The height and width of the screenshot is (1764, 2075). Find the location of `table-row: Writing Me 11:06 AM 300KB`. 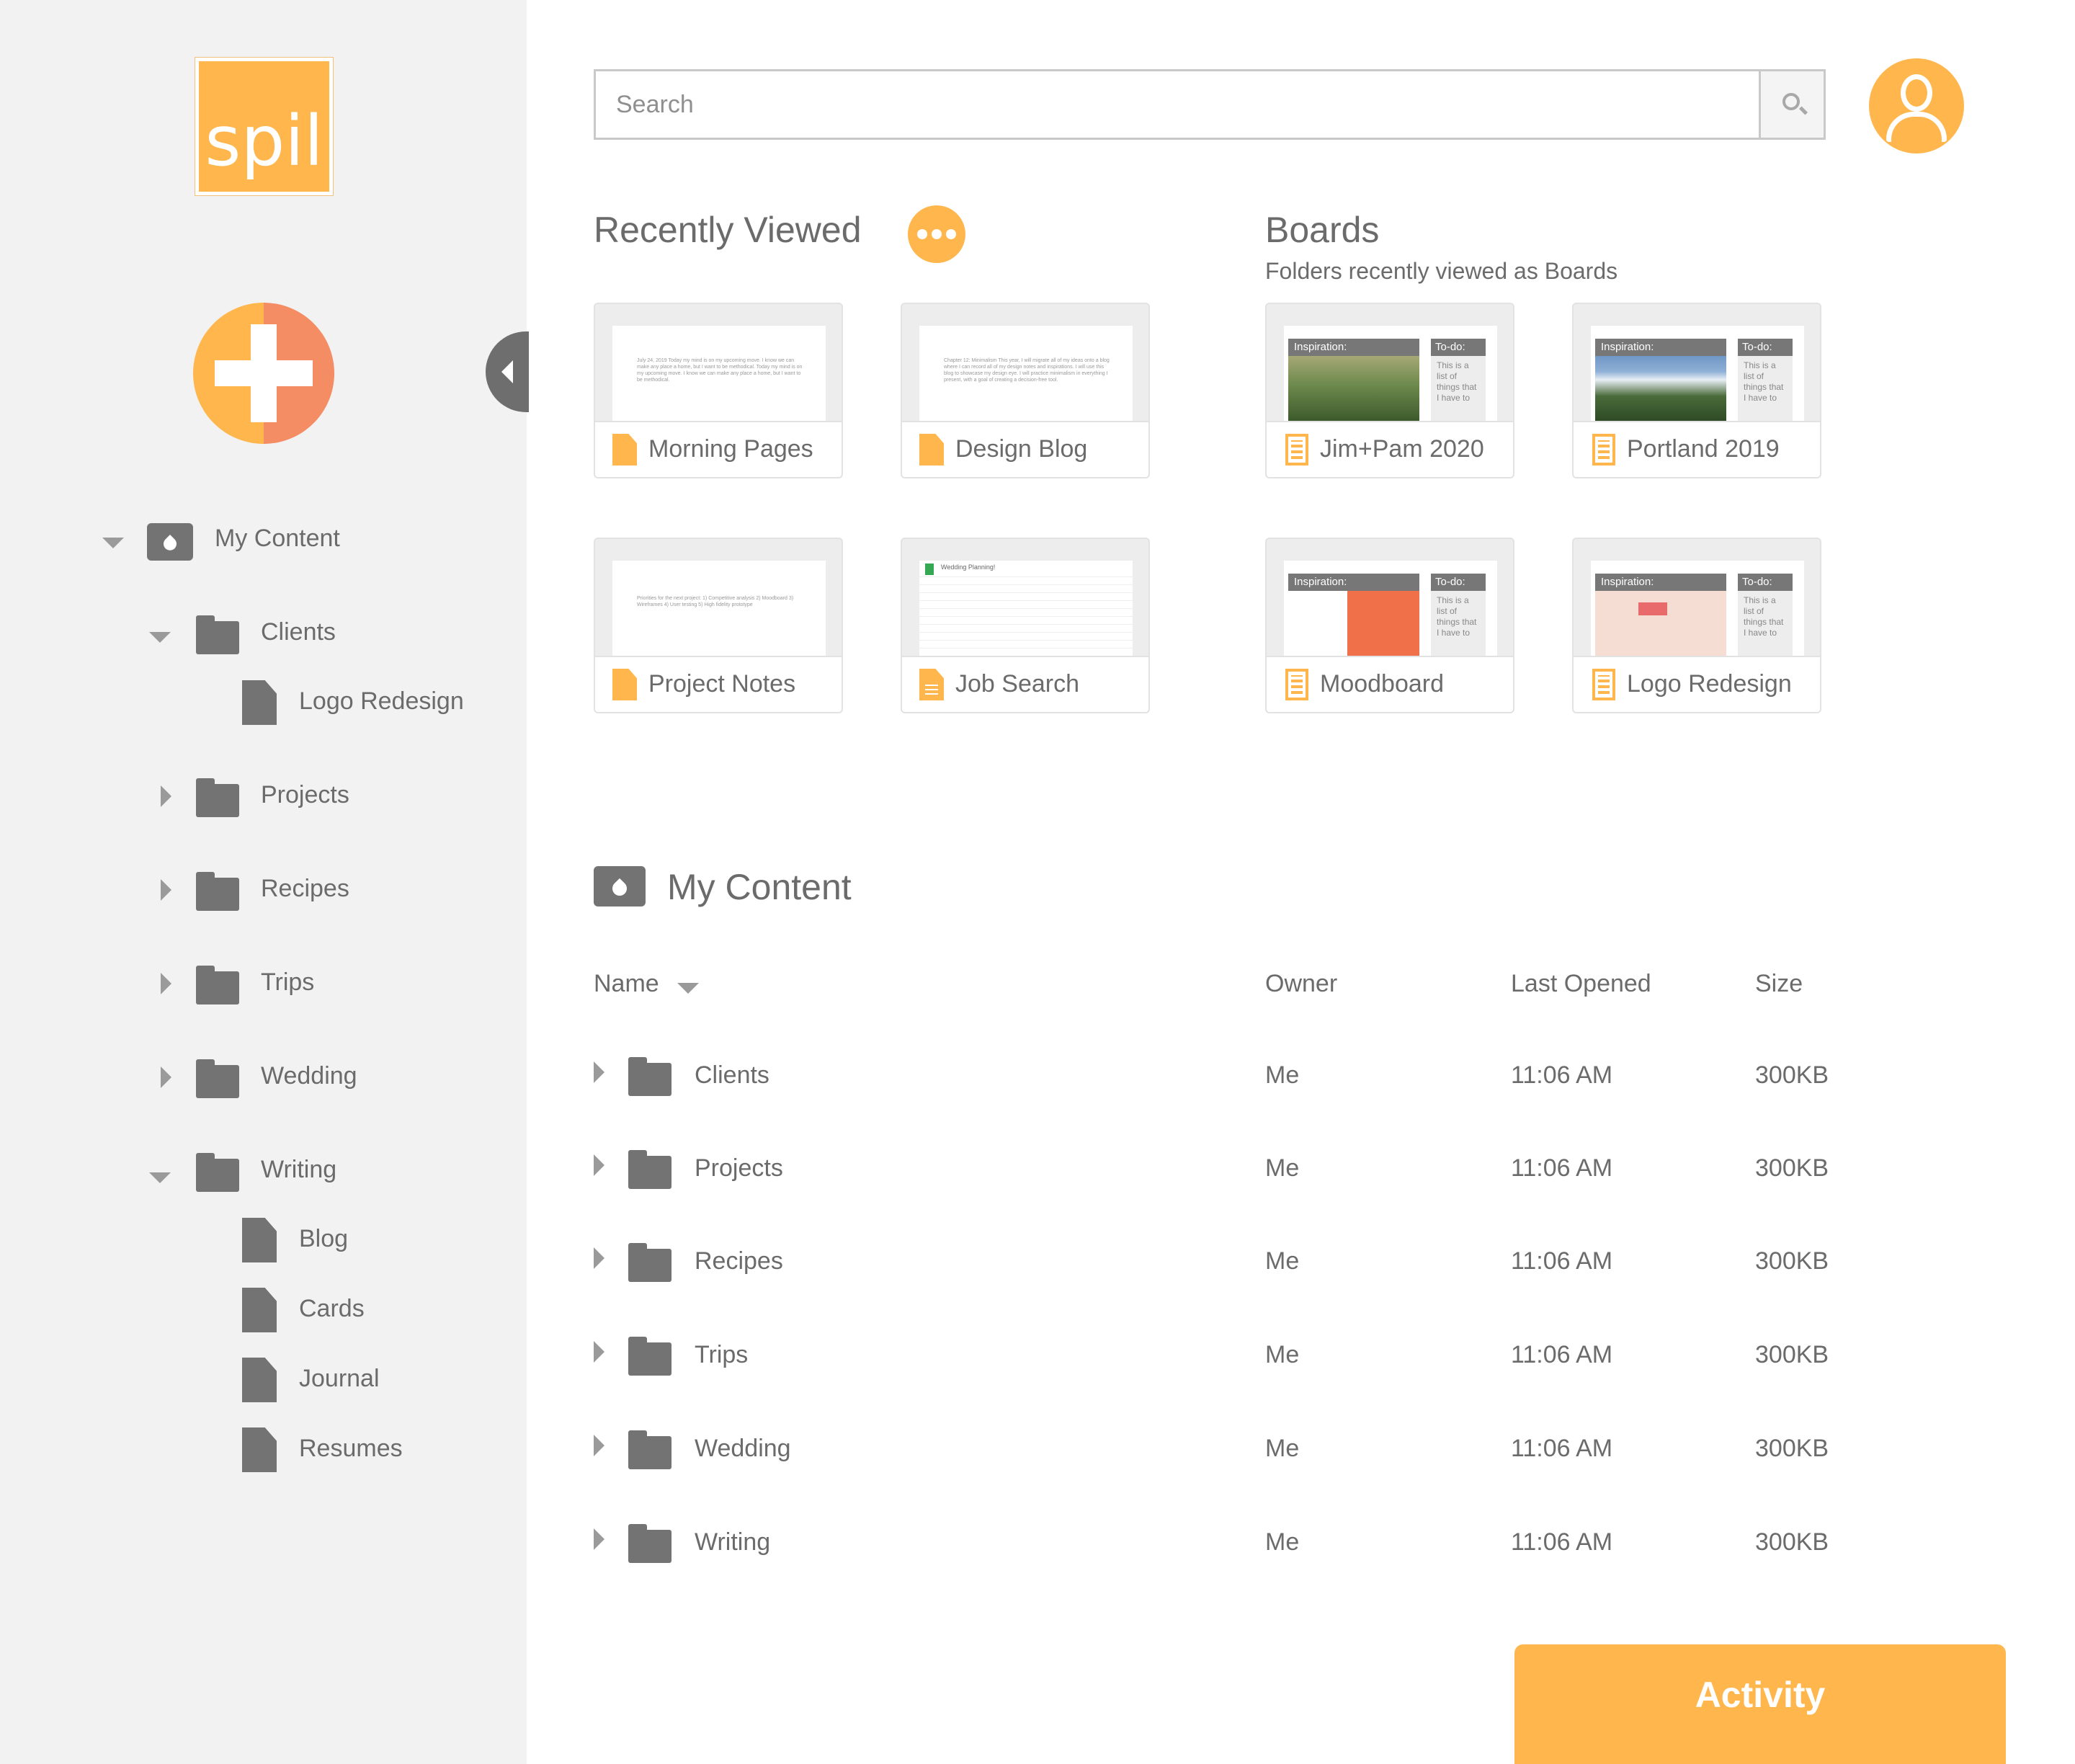

table-row: Writing Me 11:06 AM 300KB is located at coordinates (1278, 1547).